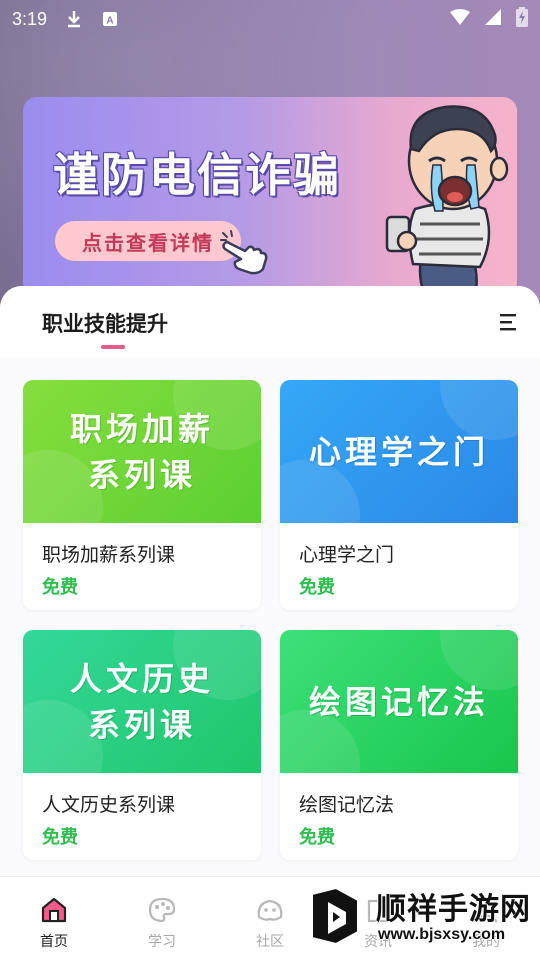 This screenshot has width=540, height=960. I want to click on course-name: 人文历史系列课, so click(109, 805).